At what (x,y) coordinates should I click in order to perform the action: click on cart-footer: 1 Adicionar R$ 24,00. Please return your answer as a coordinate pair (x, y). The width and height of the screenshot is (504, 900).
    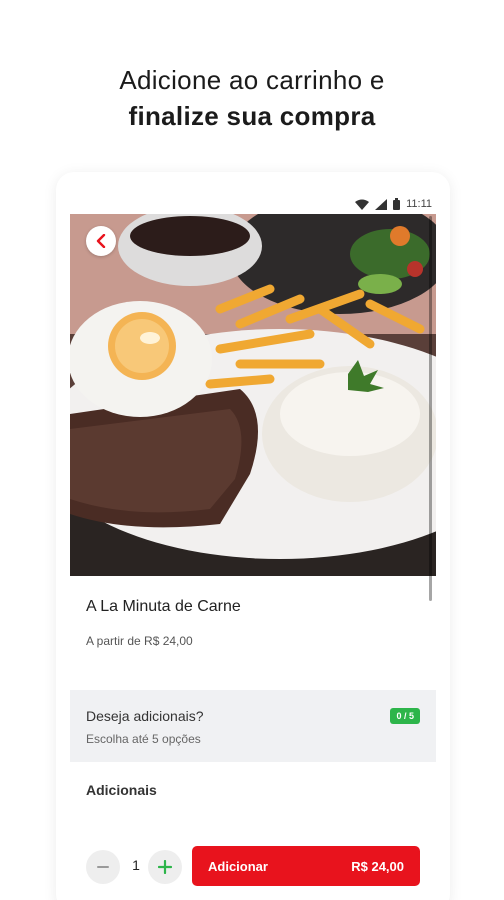
    Looking at the image, I should click on (253, 871).